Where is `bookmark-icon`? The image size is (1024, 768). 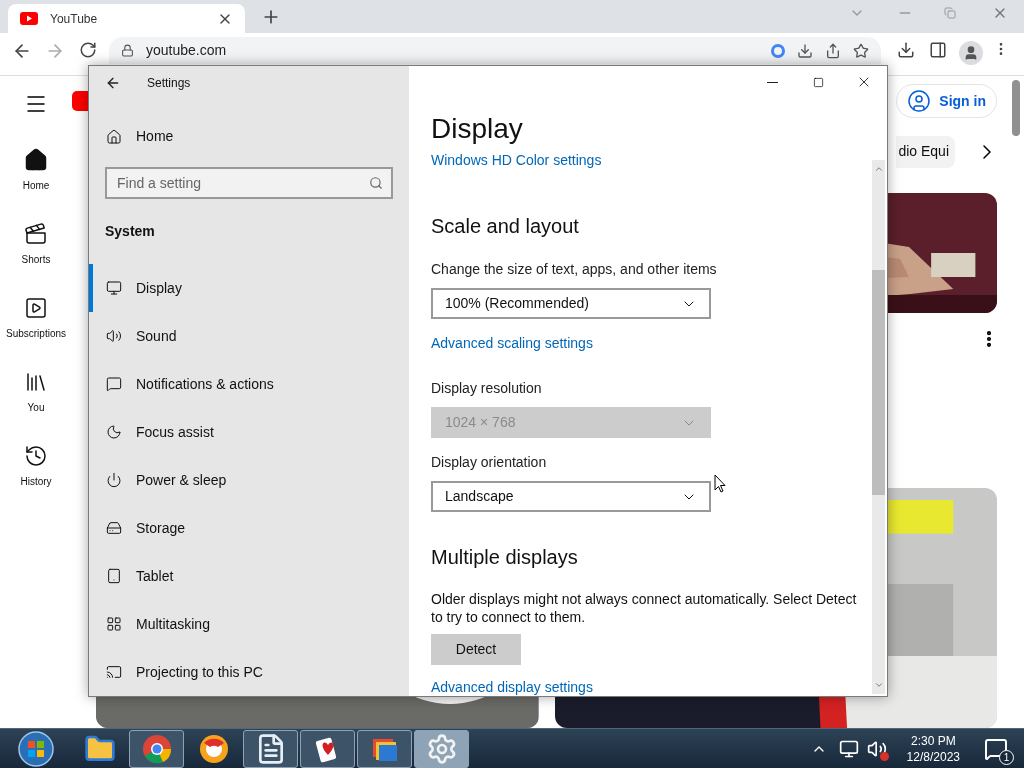 bookmark-icon is located at coordinates (861, 50).